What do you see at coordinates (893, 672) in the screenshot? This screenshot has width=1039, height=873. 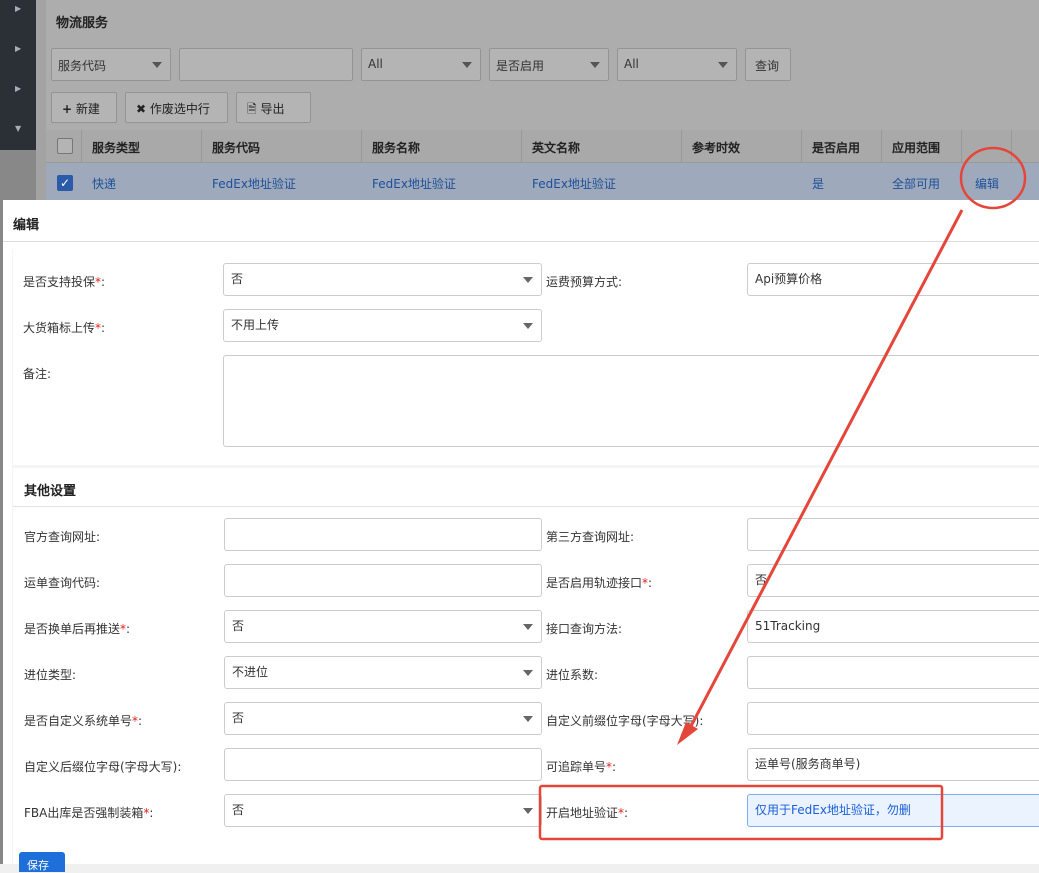 I see `carry-factor-input` at bounding box center [893, 672].